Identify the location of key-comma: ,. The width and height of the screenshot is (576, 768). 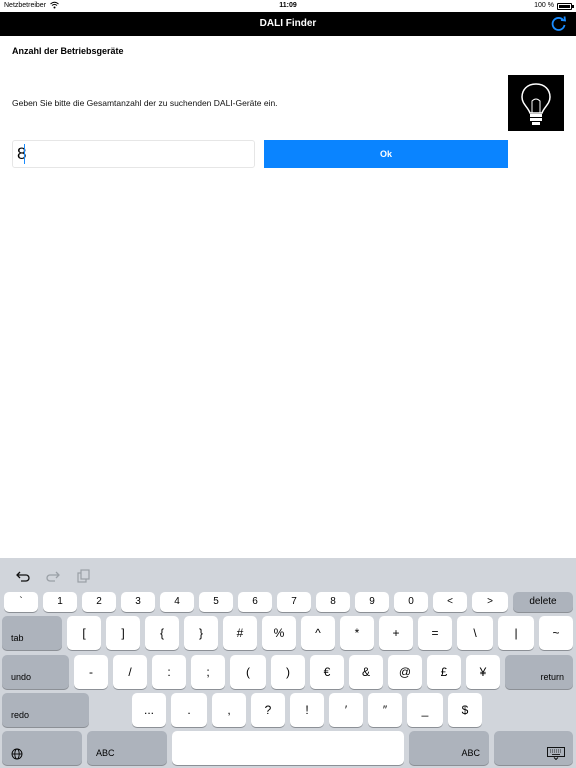
(229, 710).